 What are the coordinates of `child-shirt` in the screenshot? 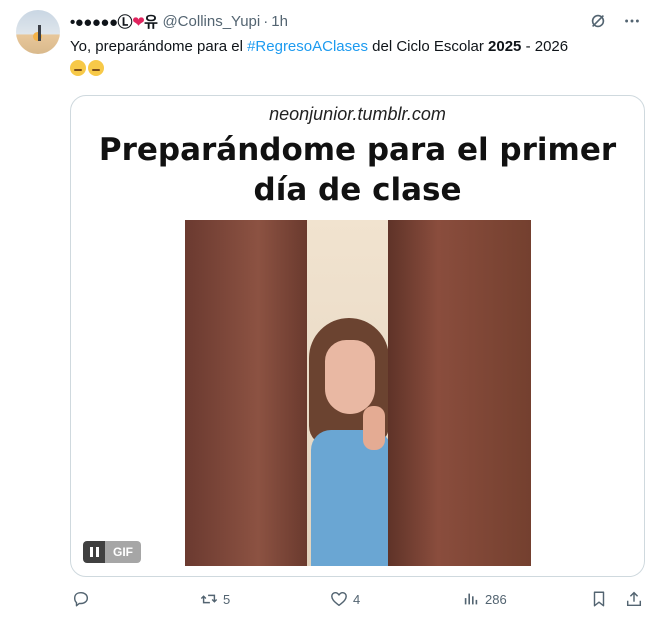 It's located at (351, 498).